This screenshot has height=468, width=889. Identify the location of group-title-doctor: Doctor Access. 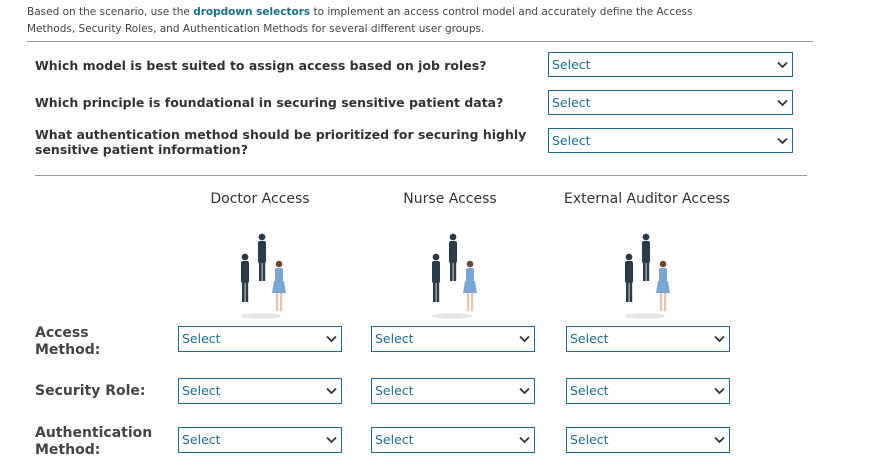
(260, 199).